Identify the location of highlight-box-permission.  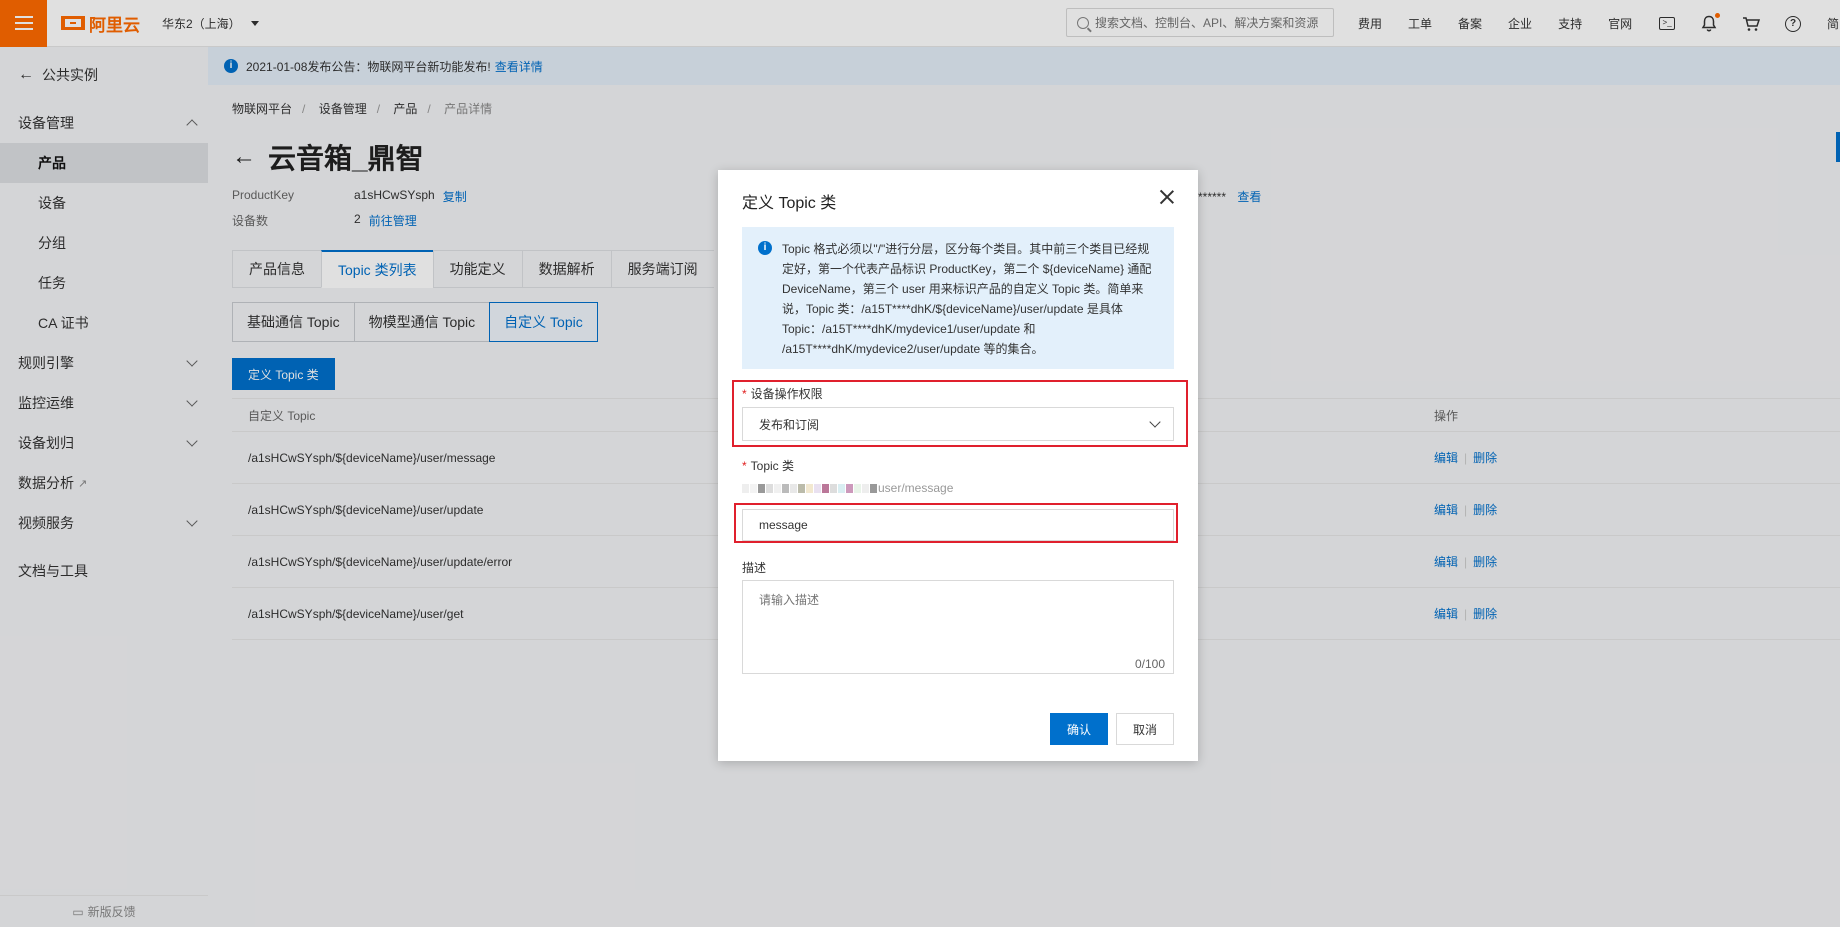
(960, 413).